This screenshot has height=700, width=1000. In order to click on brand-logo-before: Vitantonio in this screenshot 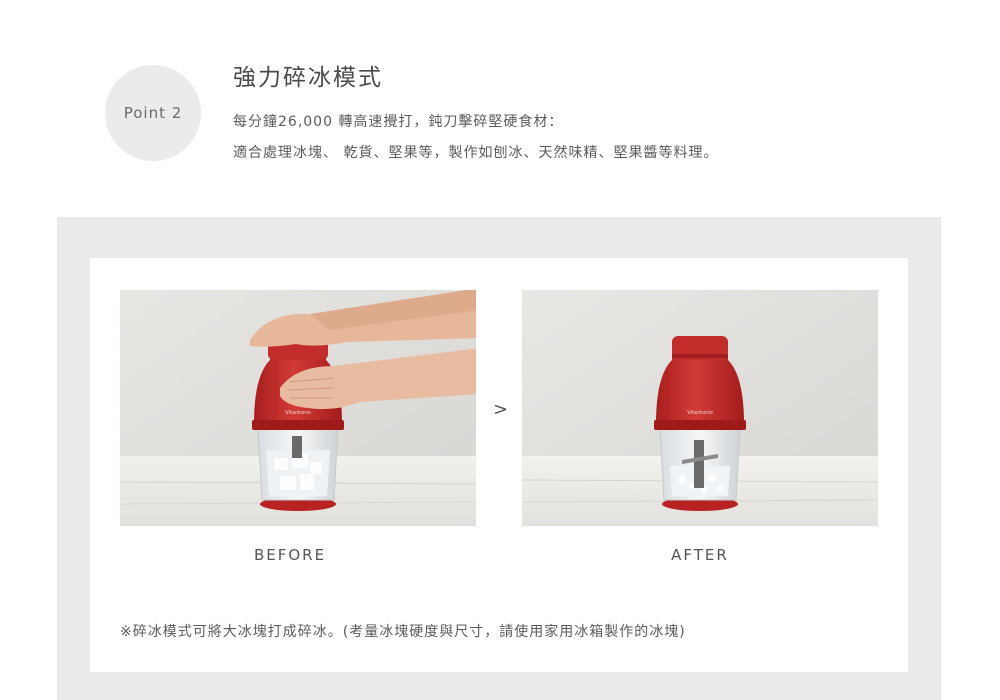, I will do `click(298, 413)`.